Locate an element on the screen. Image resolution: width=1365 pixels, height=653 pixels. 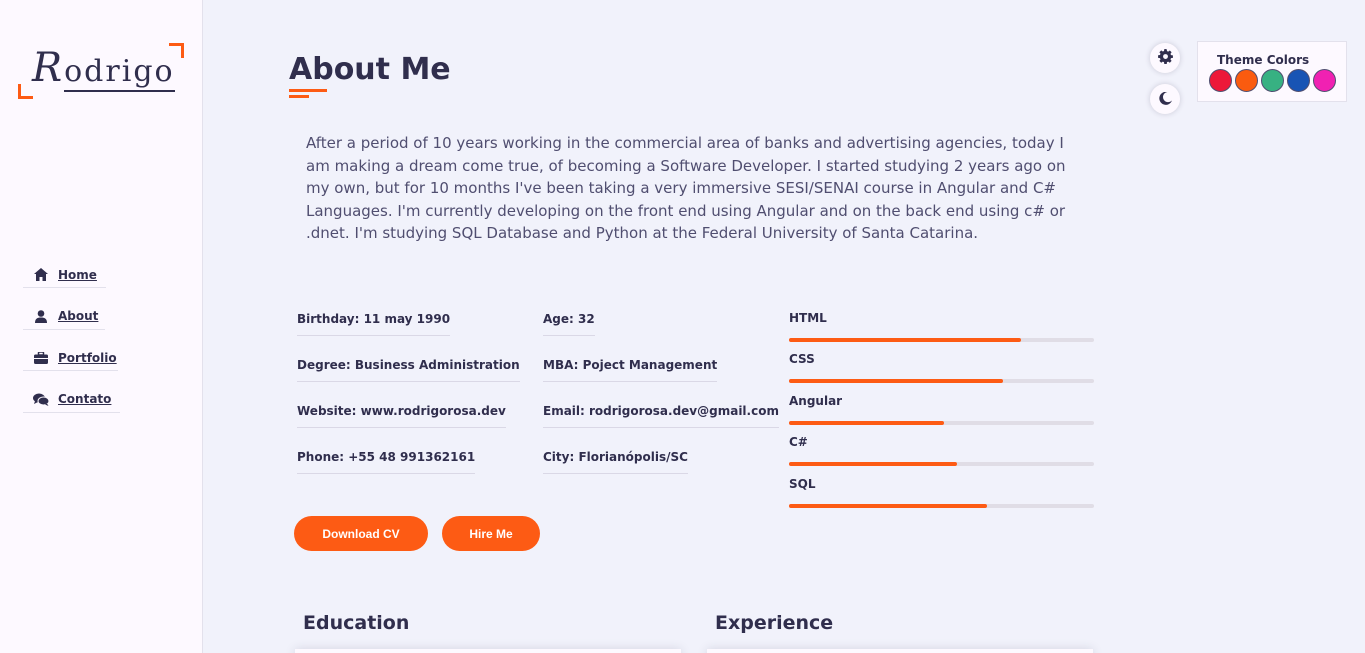
nav-item-contato: Contato is located at coordinates (71, 400).